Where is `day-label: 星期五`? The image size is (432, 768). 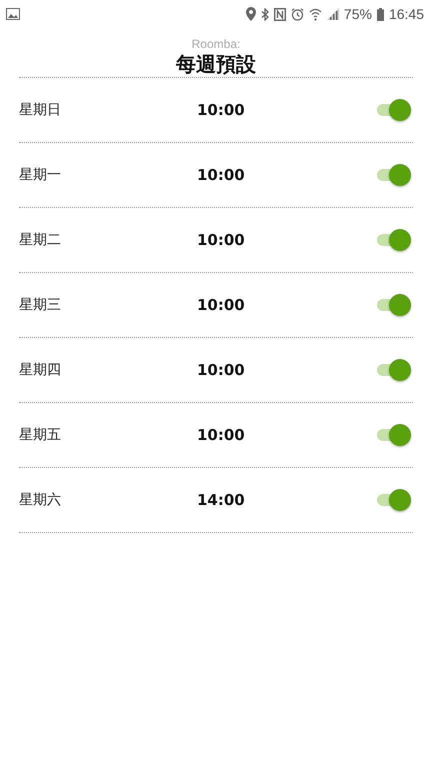
day-label: 星期五 is located at coordinates (40, 435).